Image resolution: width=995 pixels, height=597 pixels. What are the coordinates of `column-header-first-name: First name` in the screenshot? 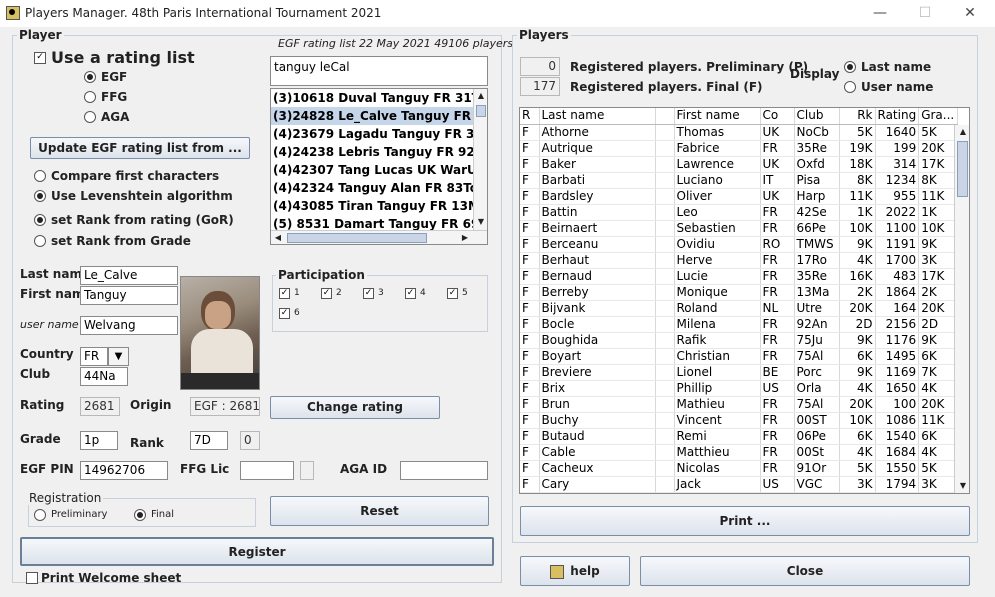 It's located at (717, 116).